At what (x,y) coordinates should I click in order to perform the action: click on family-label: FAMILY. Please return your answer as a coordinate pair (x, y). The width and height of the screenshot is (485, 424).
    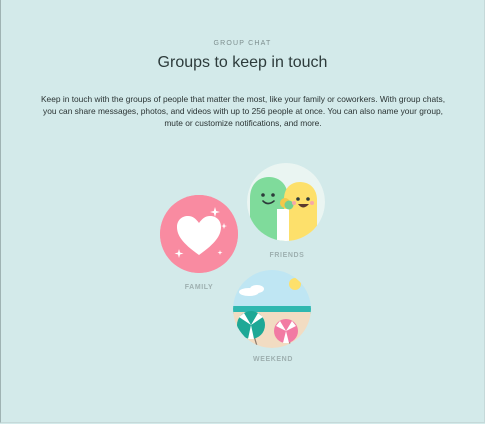
    Looking at the image, I should click on (199, 287).